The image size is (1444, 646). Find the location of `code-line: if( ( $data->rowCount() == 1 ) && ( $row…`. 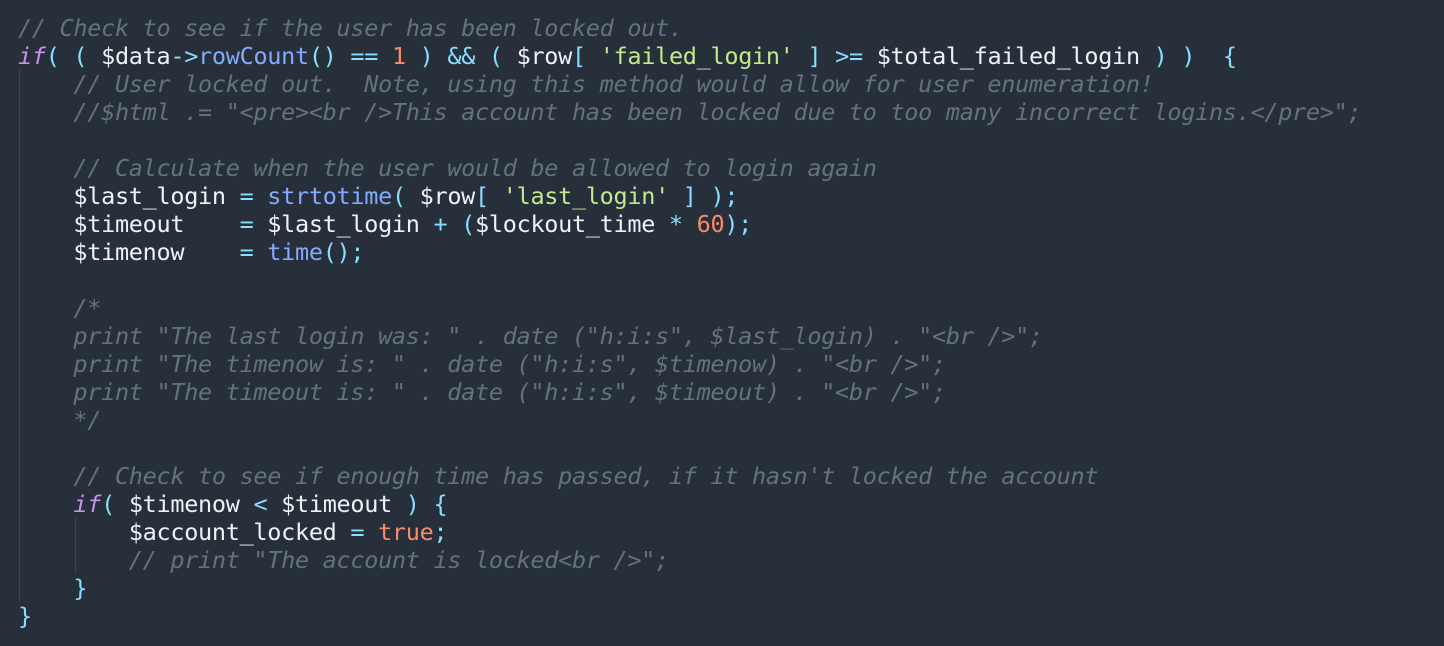

code-line: if( ( $data->rowCount() == 1 ) && ( $row… is located at coordinates (731, 56).